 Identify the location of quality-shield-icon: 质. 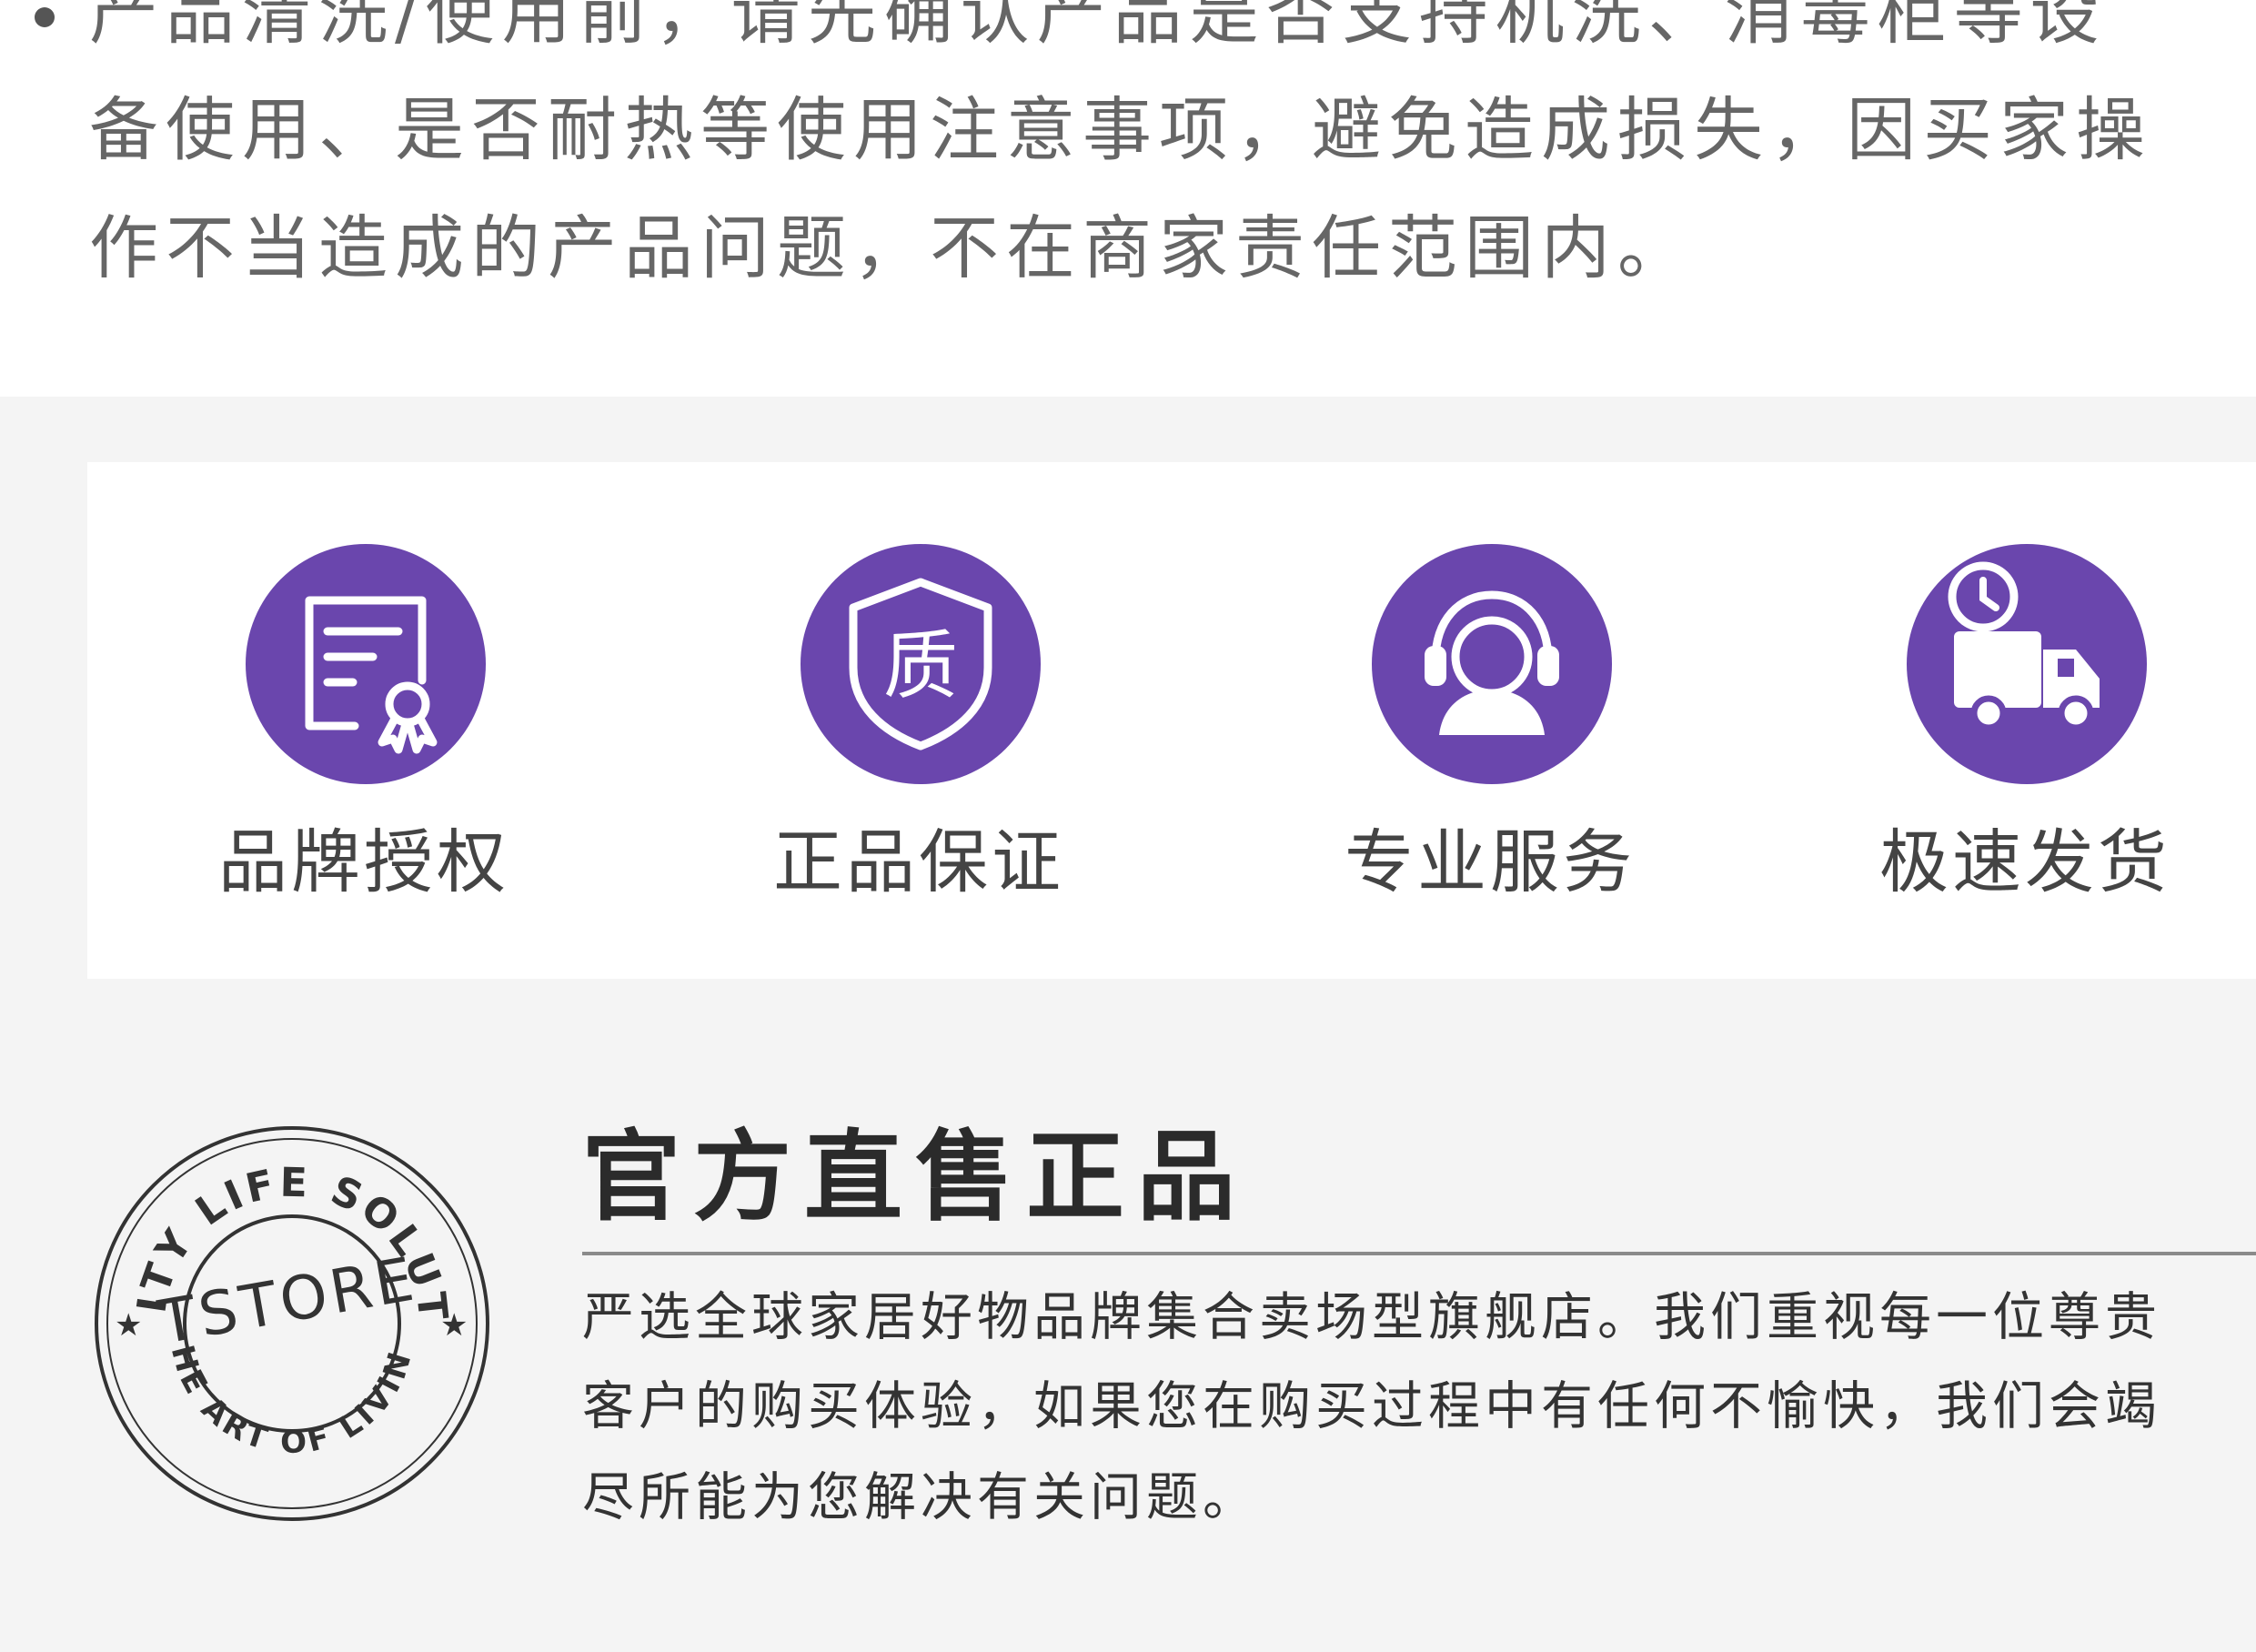
(921, 664).